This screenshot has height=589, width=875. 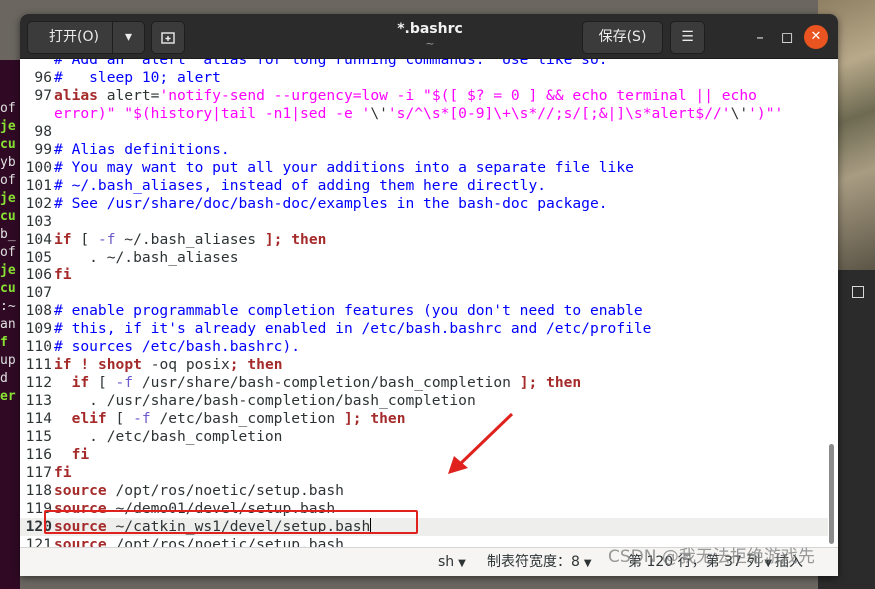 I want to click on open-button: 打开(O), so click(x=74, y=37).